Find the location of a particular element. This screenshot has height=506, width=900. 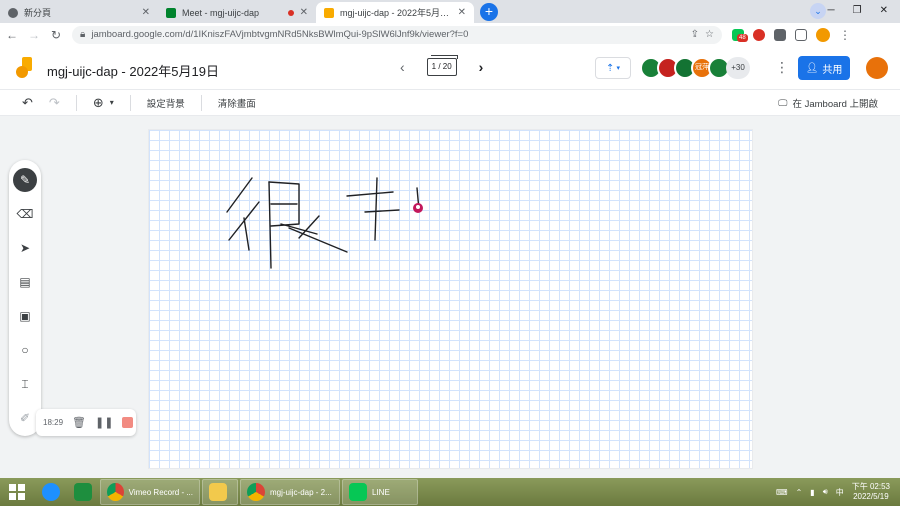

taskbar-item-line: LINE is located at coordinates (380, 492).